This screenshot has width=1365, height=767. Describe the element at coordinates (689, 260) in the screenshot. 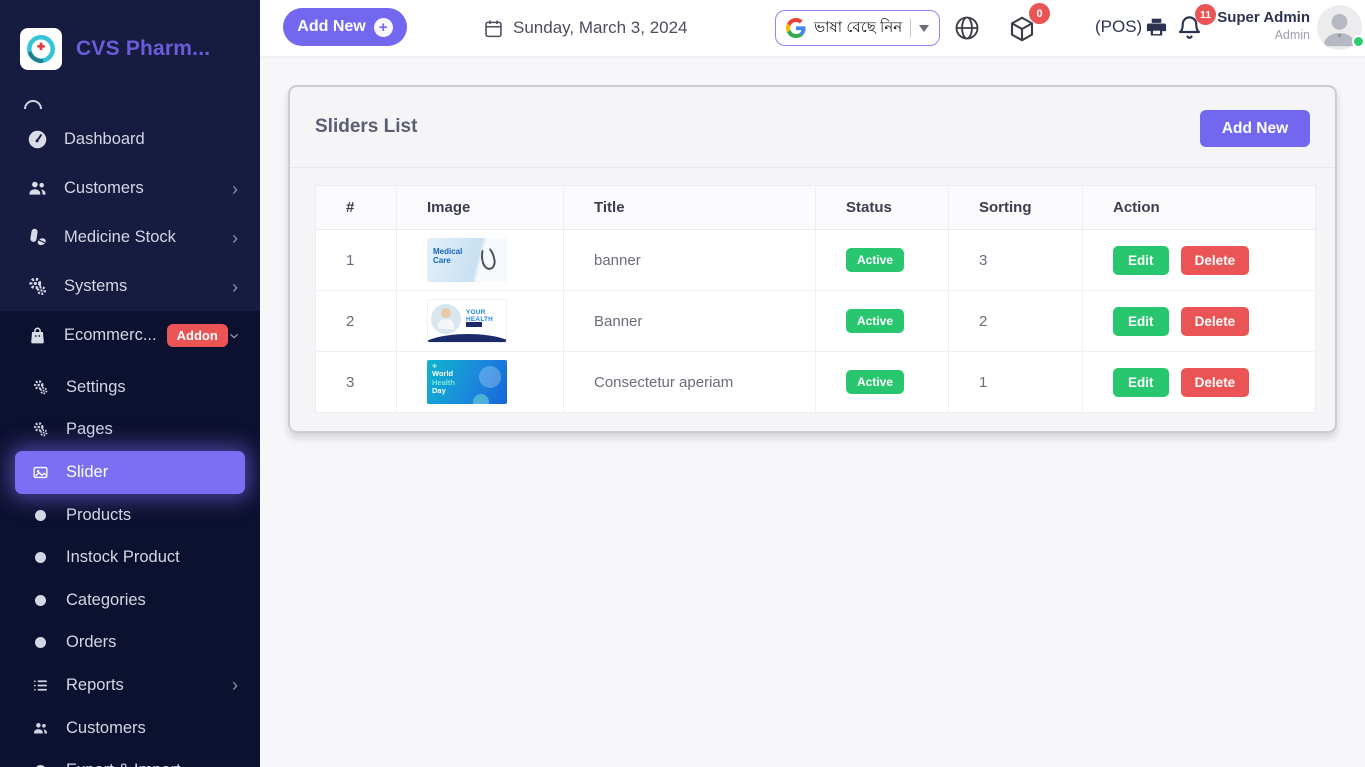

I see `slider-title: banner` at that location.